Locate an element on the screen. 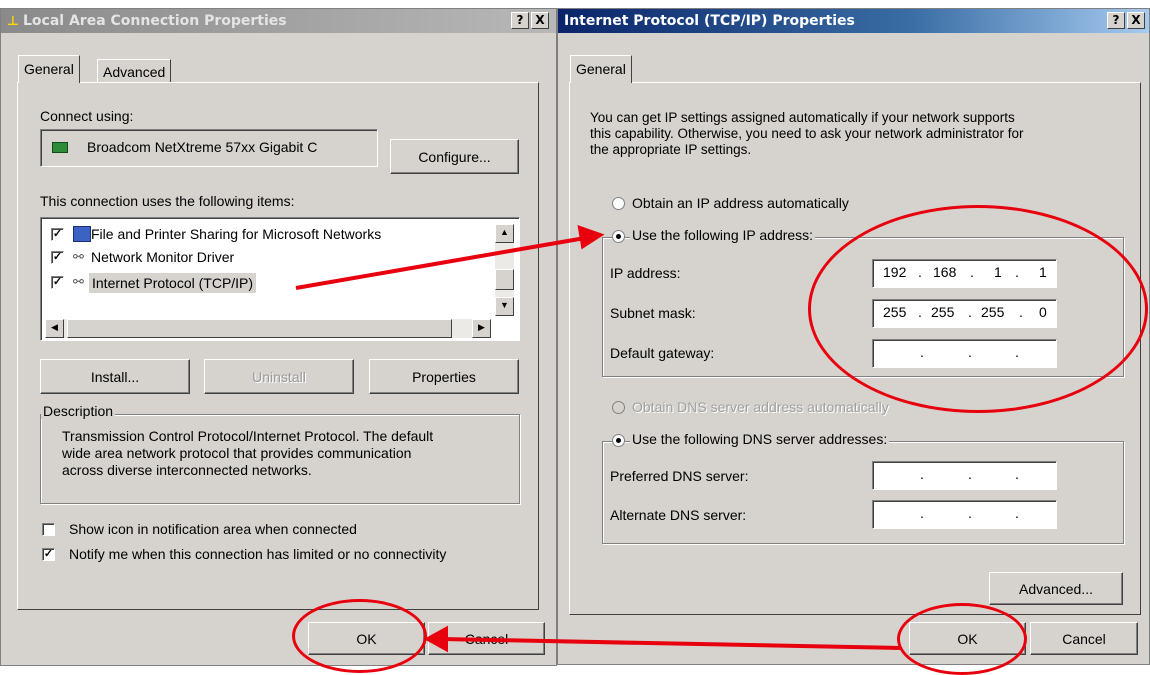 This screenshot has height=675, width=1150. ip-fields-highlight-ring is located at coordinates (978, 309).